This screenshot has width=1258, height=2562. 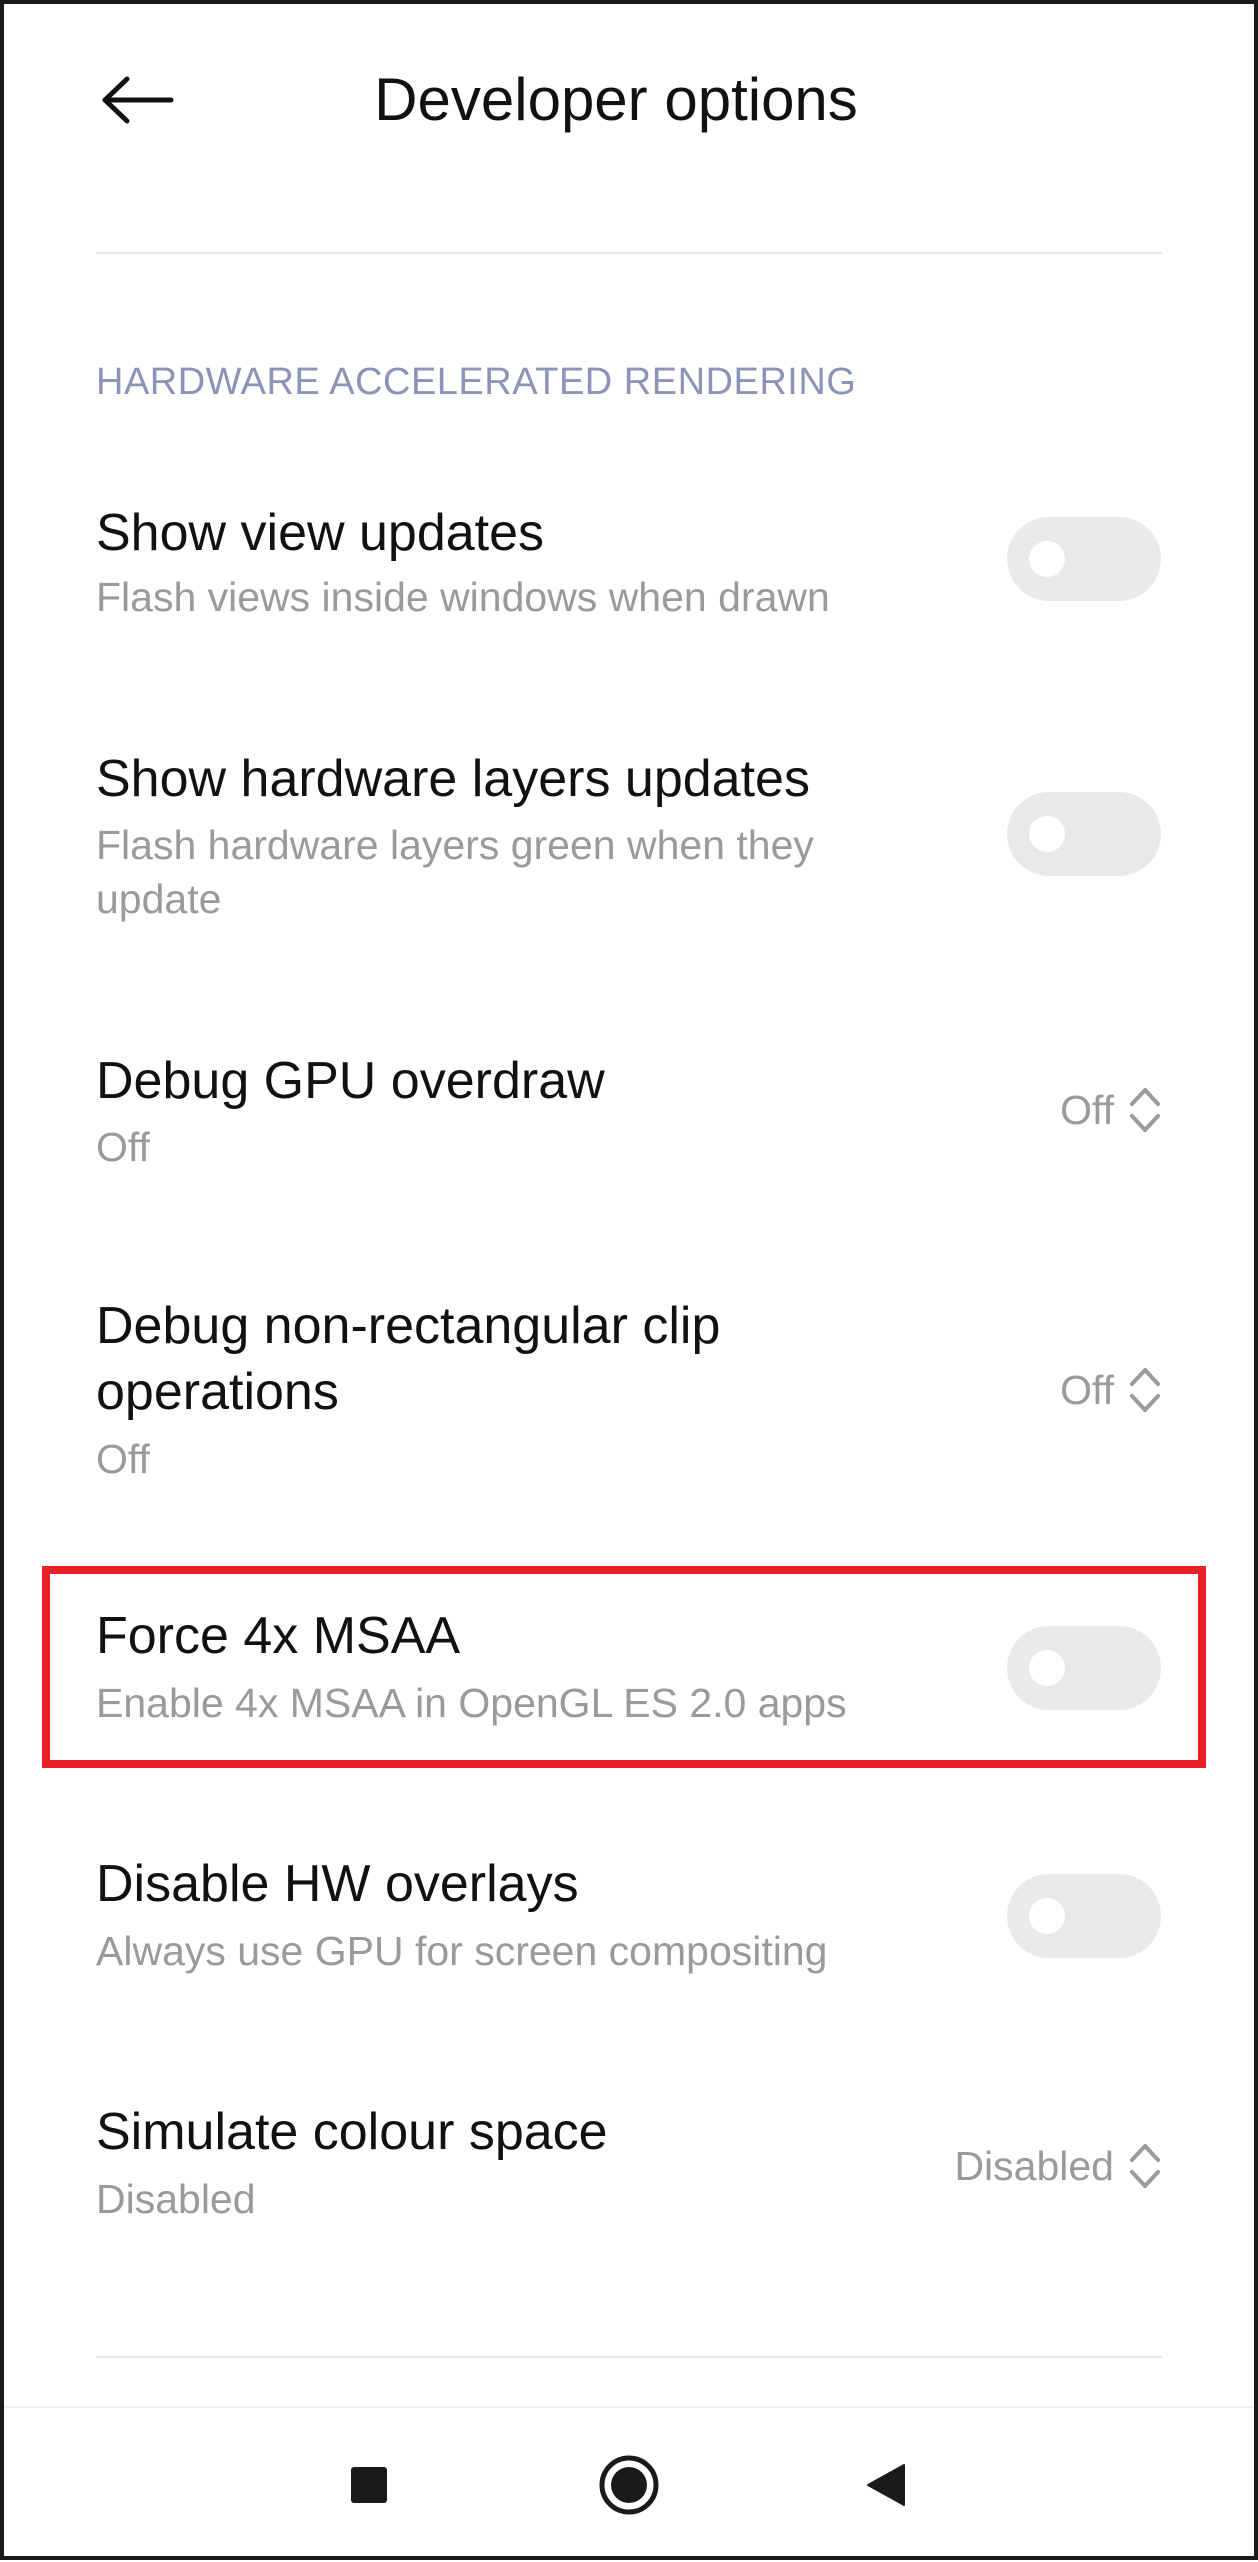 I want to click on debug-clip-operations-dropdown: Off, so click(x=1111, y=1390).